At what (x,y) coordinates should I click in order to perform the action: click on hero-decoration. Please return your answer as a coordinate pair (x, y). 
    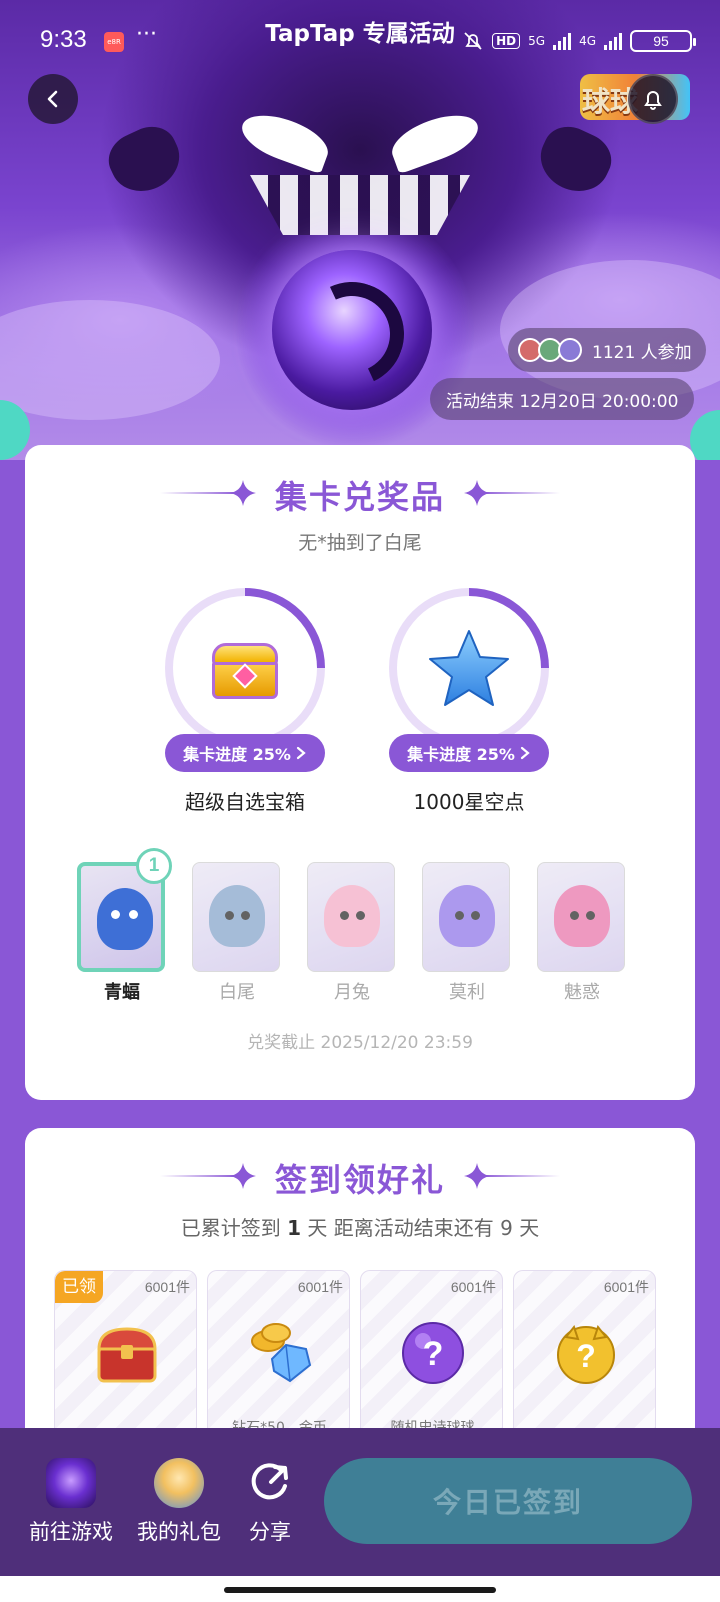
    Looking at the image, I should click on (705, 435).